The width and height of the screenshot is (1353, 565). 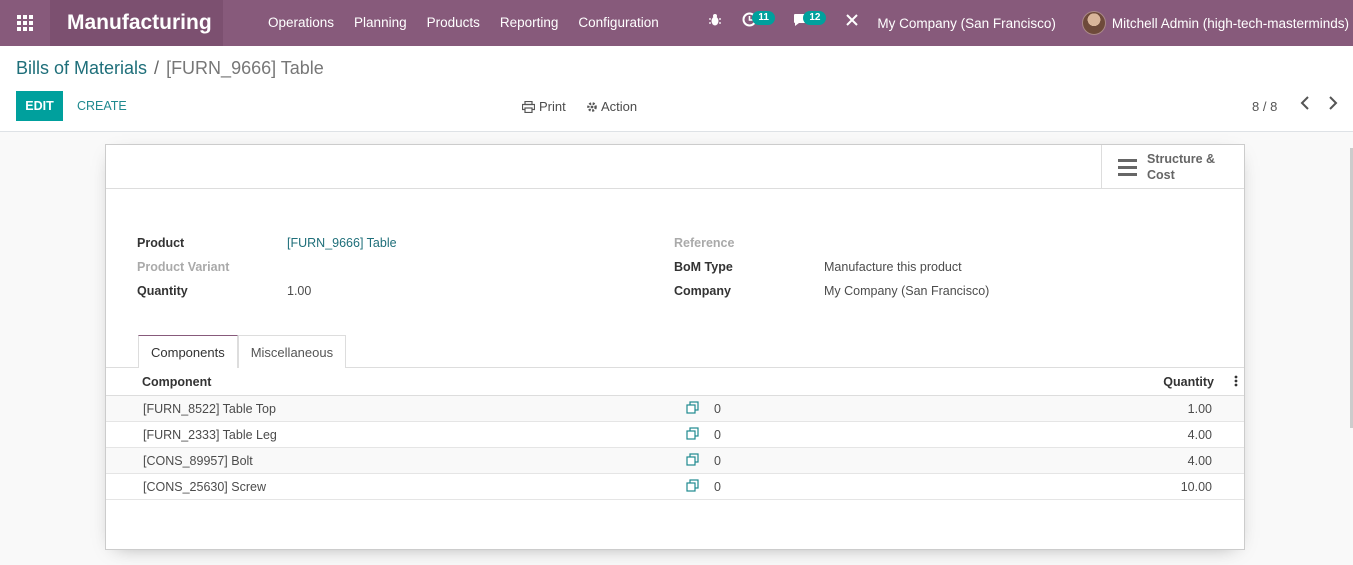 I want to click on app-brand: Manufacturing, so click(x=136, y=23).